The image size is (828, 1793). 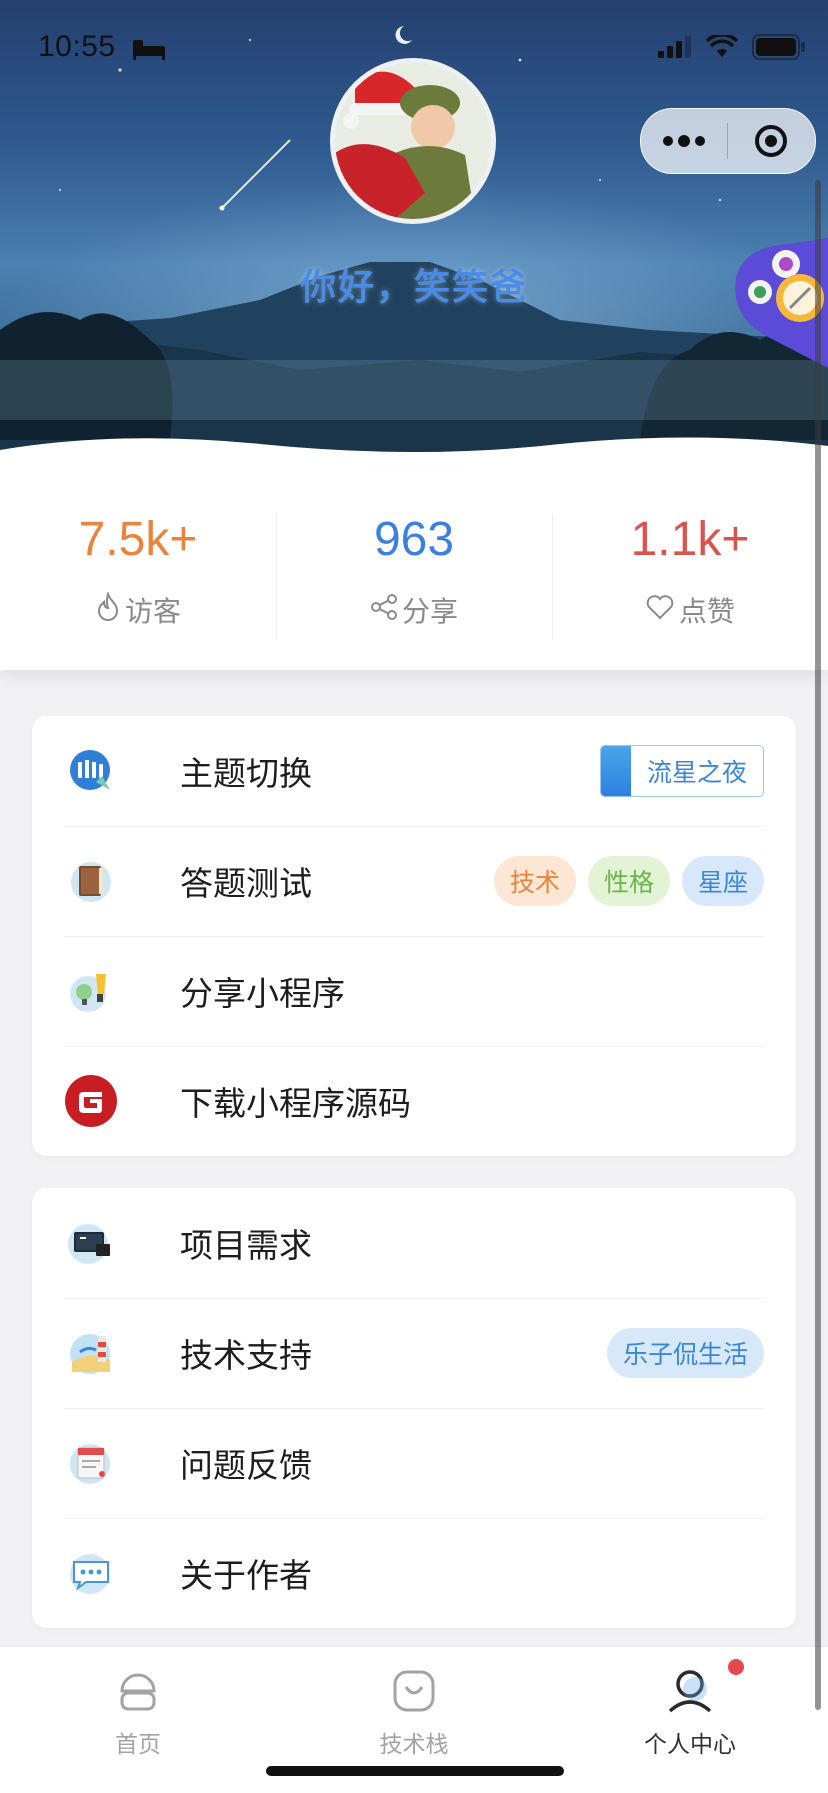 I want to click on target-close-icon, so click(x=771, y=141).